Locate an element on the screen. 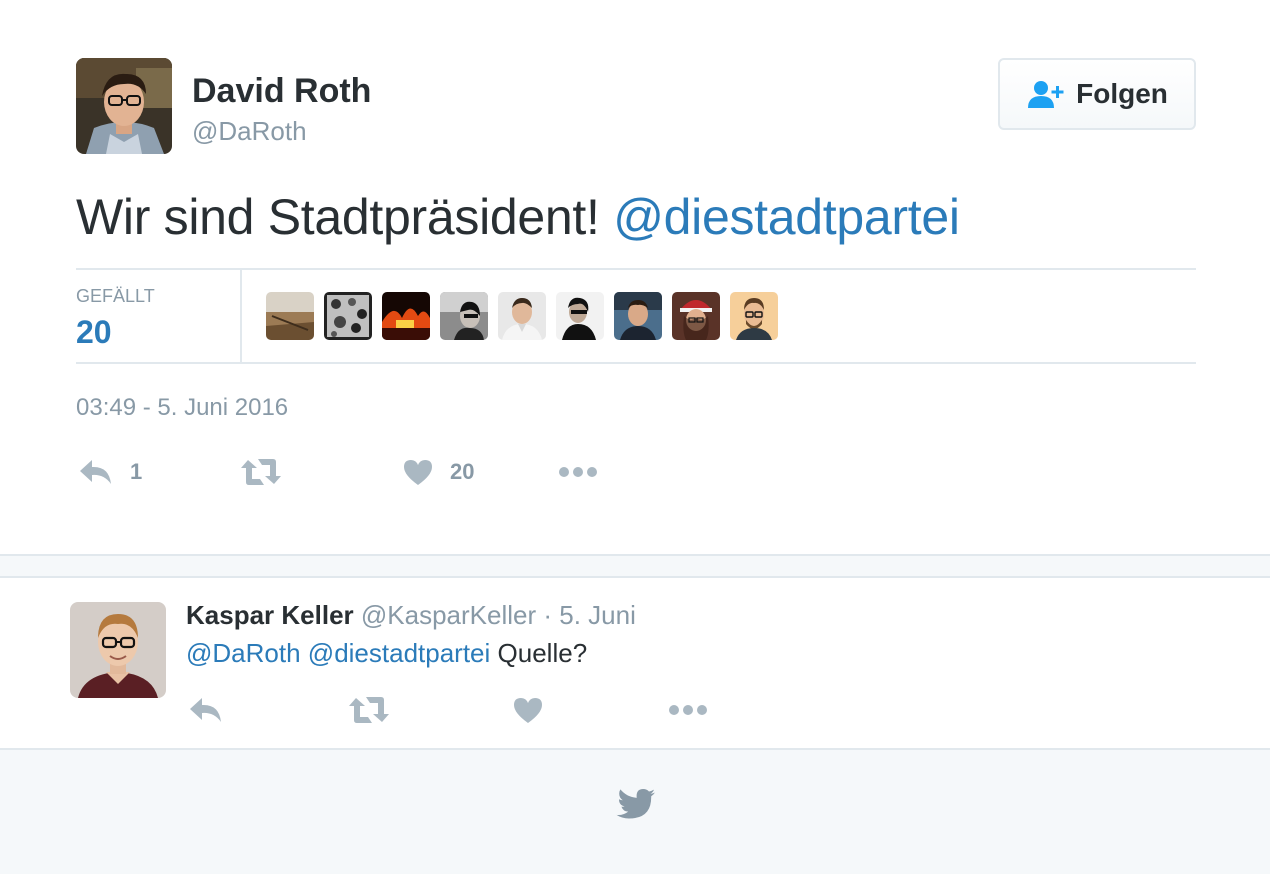 The image size is (1270, 874). reply-button: 1 is located at coordinates (110, 472).